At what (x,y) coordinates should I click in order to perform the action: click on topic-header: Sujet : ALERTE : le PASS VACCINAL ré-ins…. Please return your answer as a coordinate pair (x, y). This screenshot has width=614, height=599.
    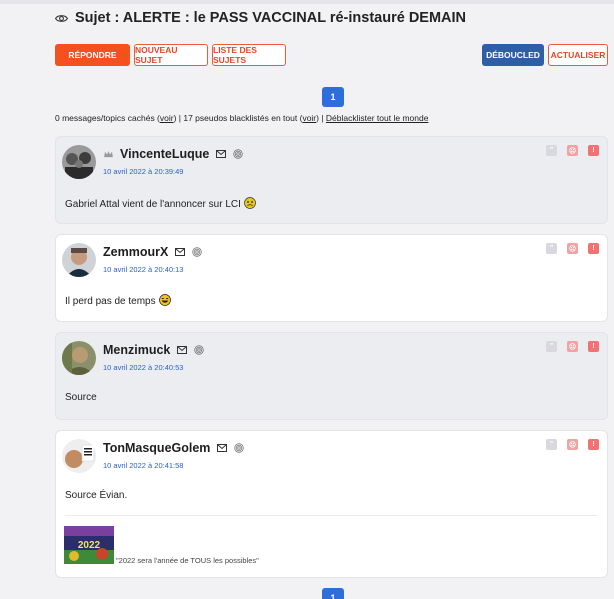
    Looking at the image, I should click on (260, 18).